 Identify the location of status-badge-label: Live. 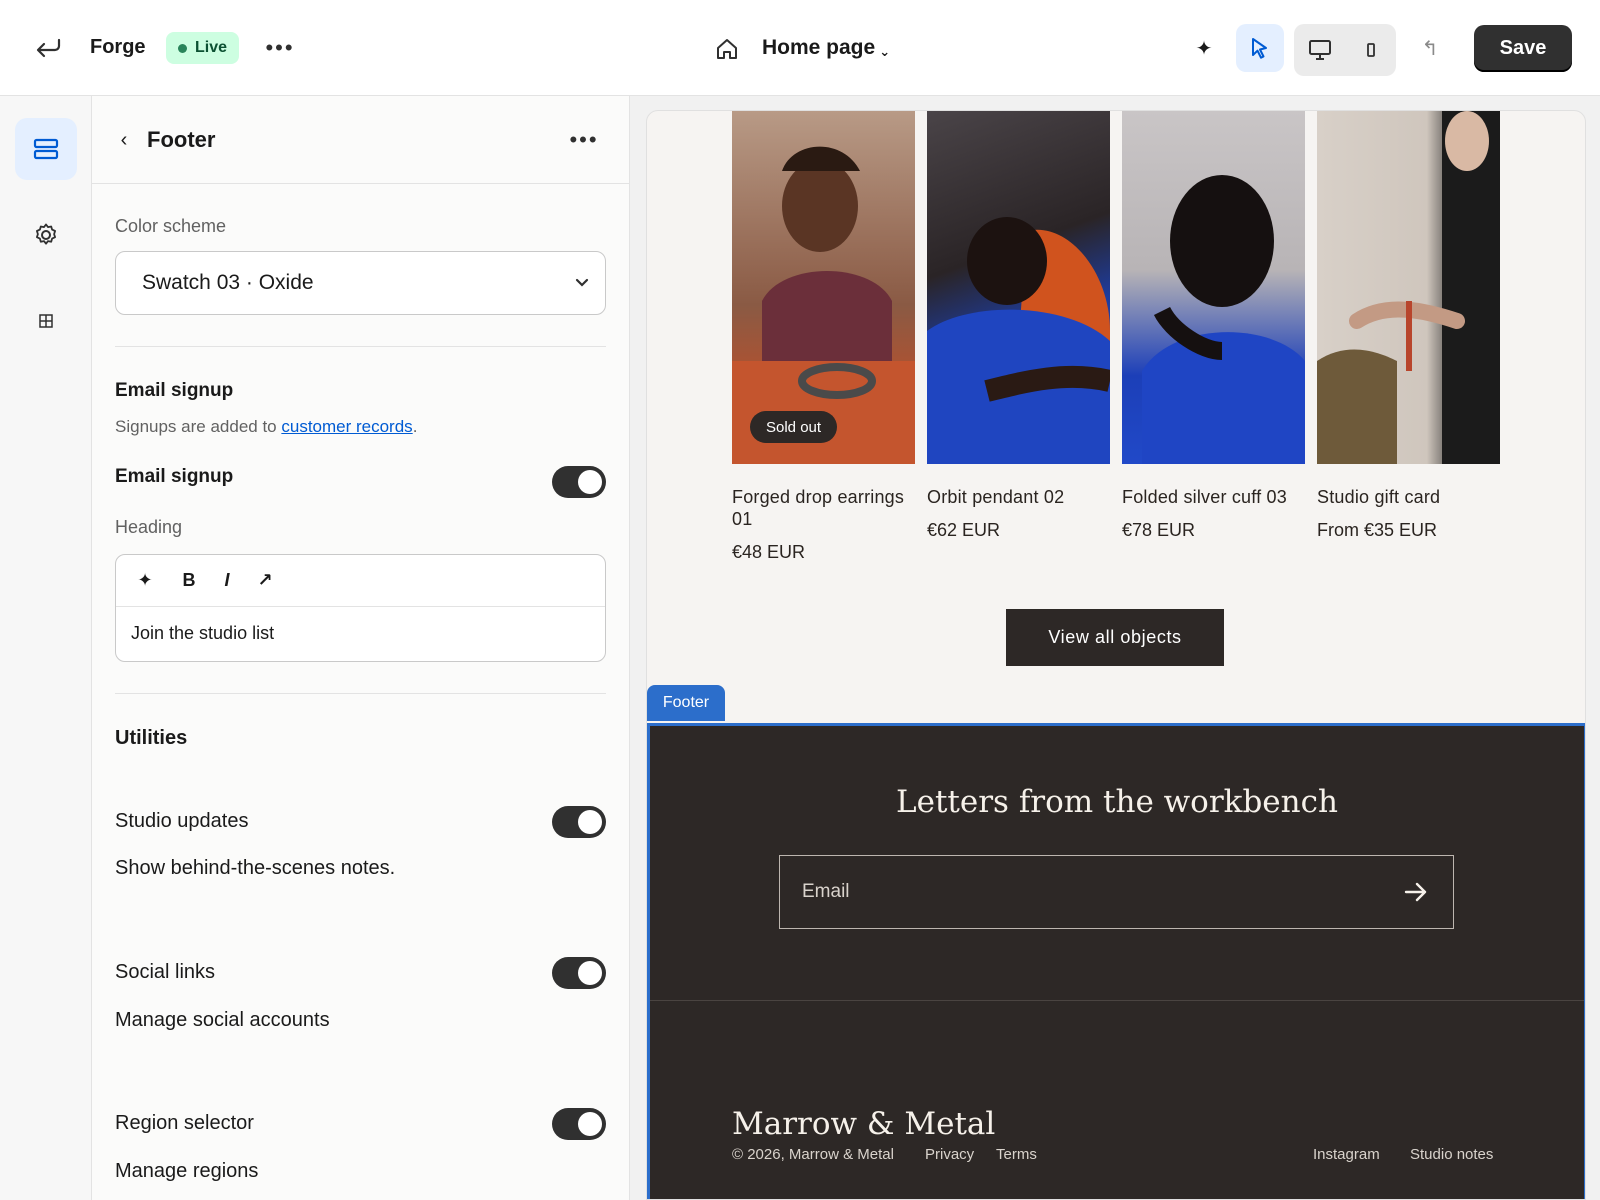
(211, 47).